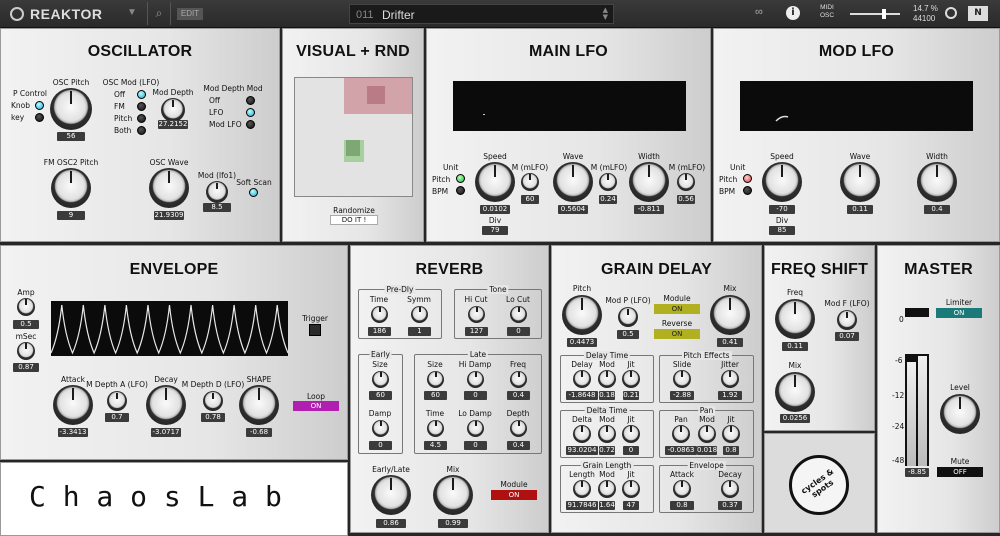 This screenshot has height=536, width=1000. Describe the element at coordinates (686, 199) in the screenshot. I see `main-lfo-m3-value: 0.56` at that location.